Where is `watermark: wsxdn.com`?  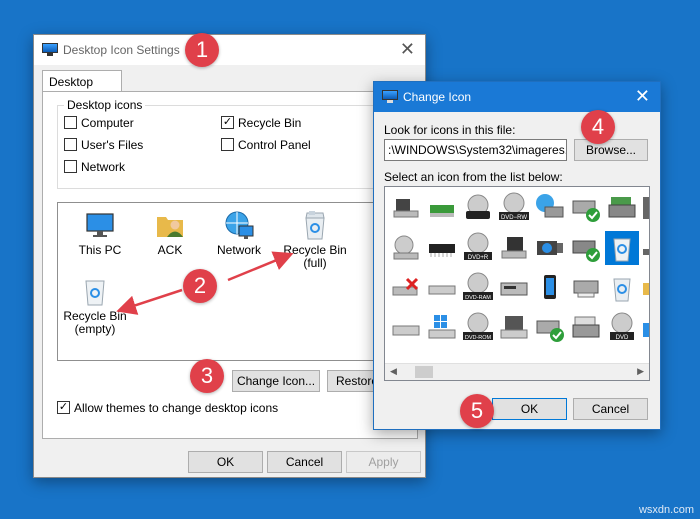 watermark: wsxdn.com is located at coordinates (666, 510).